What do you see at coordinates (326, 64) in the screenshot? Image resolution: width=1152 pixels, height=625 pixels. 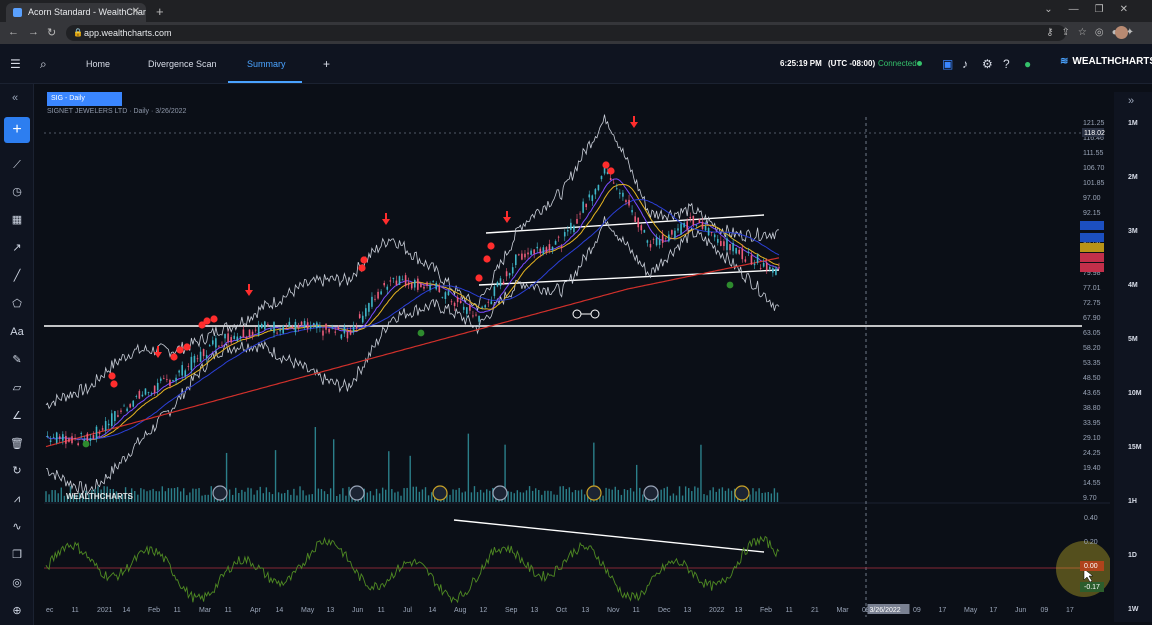 I see `add-tab-button: +` at bounding box center [326, 64].